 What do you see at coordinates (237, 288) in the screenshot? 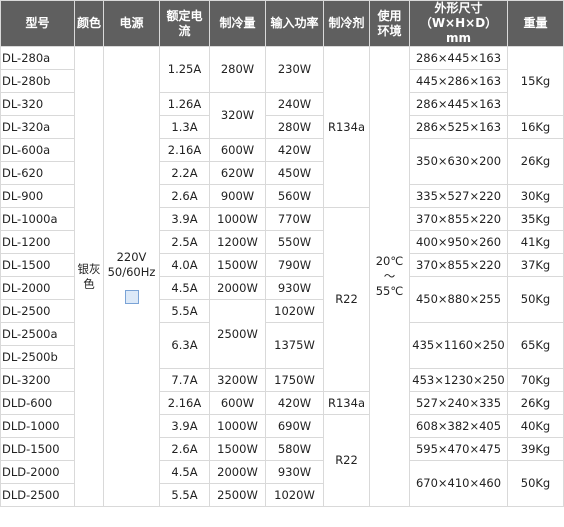
I see `cooling-cell: 2000W` at bounding box center [237, 288].